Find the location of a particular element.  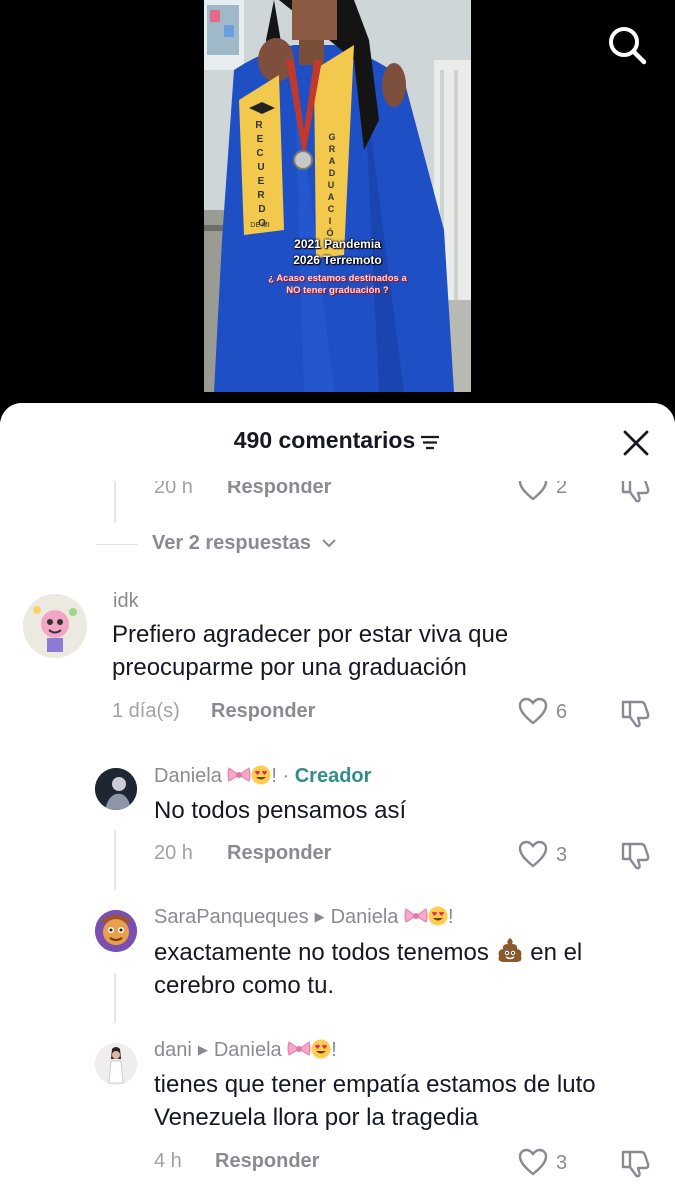

view-replies-button: Ver 2 respuestas is located at coordinates (244, 543).